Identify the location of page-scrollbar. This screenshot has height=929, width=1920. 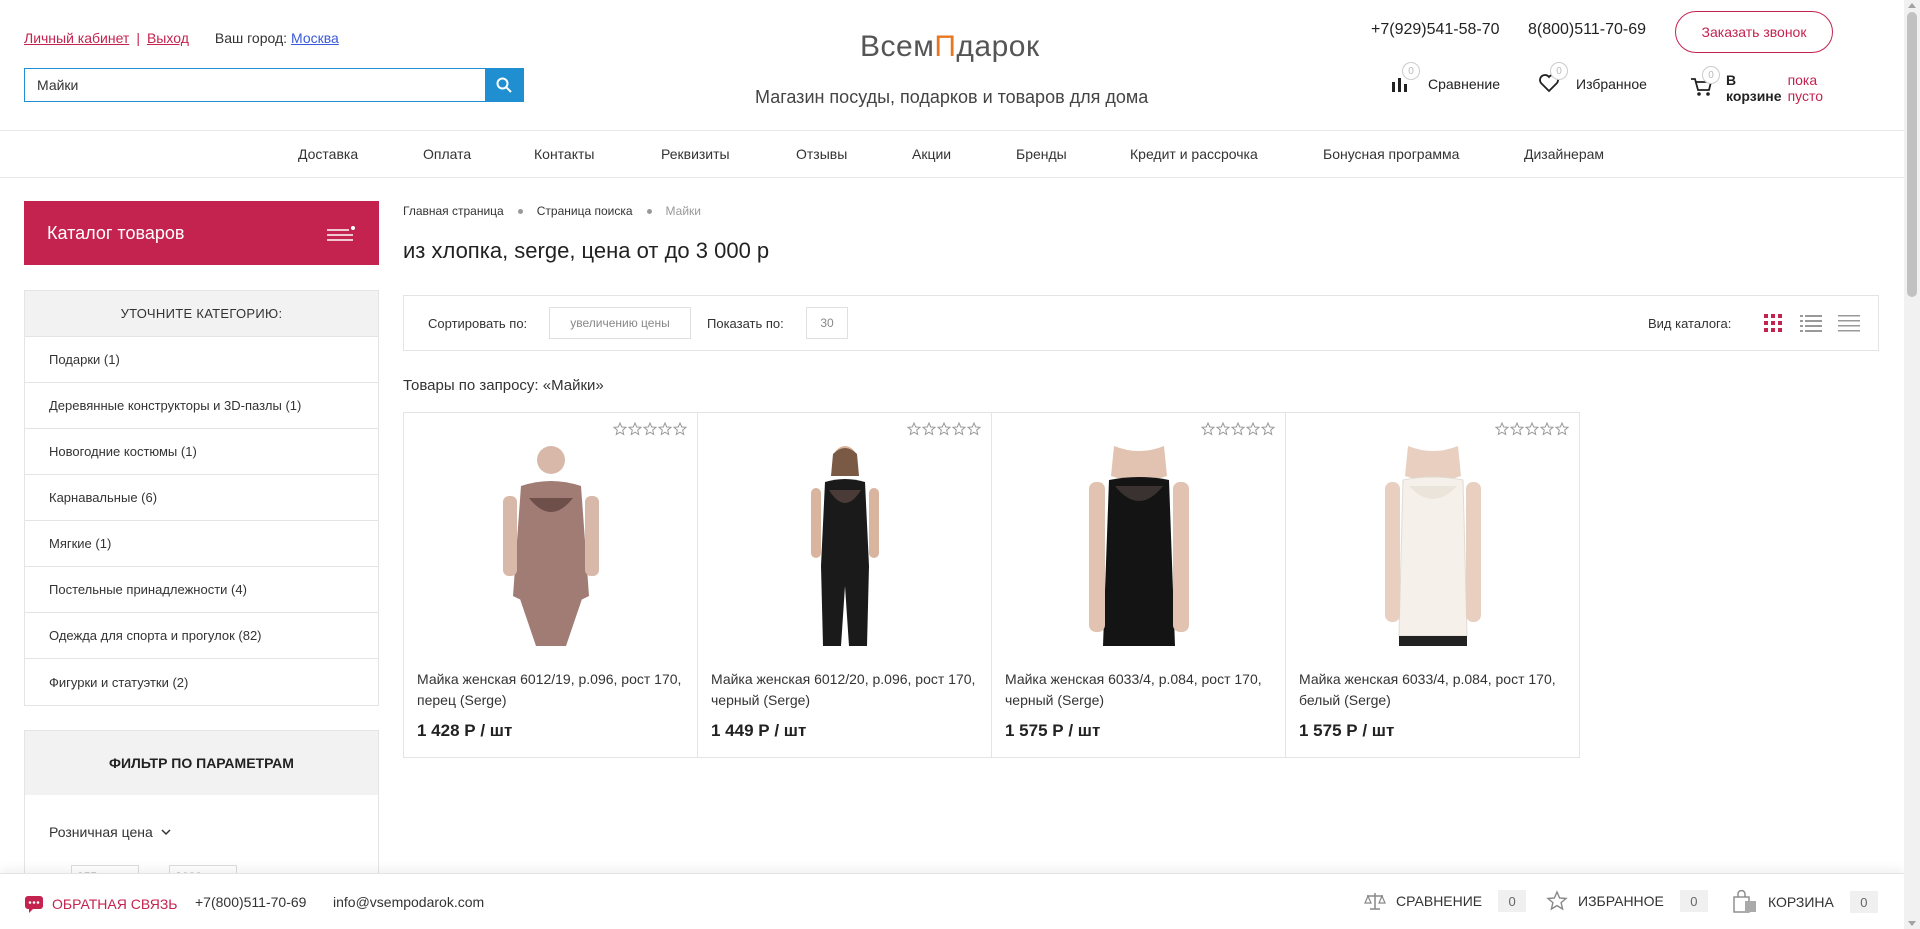
(1912, 464).